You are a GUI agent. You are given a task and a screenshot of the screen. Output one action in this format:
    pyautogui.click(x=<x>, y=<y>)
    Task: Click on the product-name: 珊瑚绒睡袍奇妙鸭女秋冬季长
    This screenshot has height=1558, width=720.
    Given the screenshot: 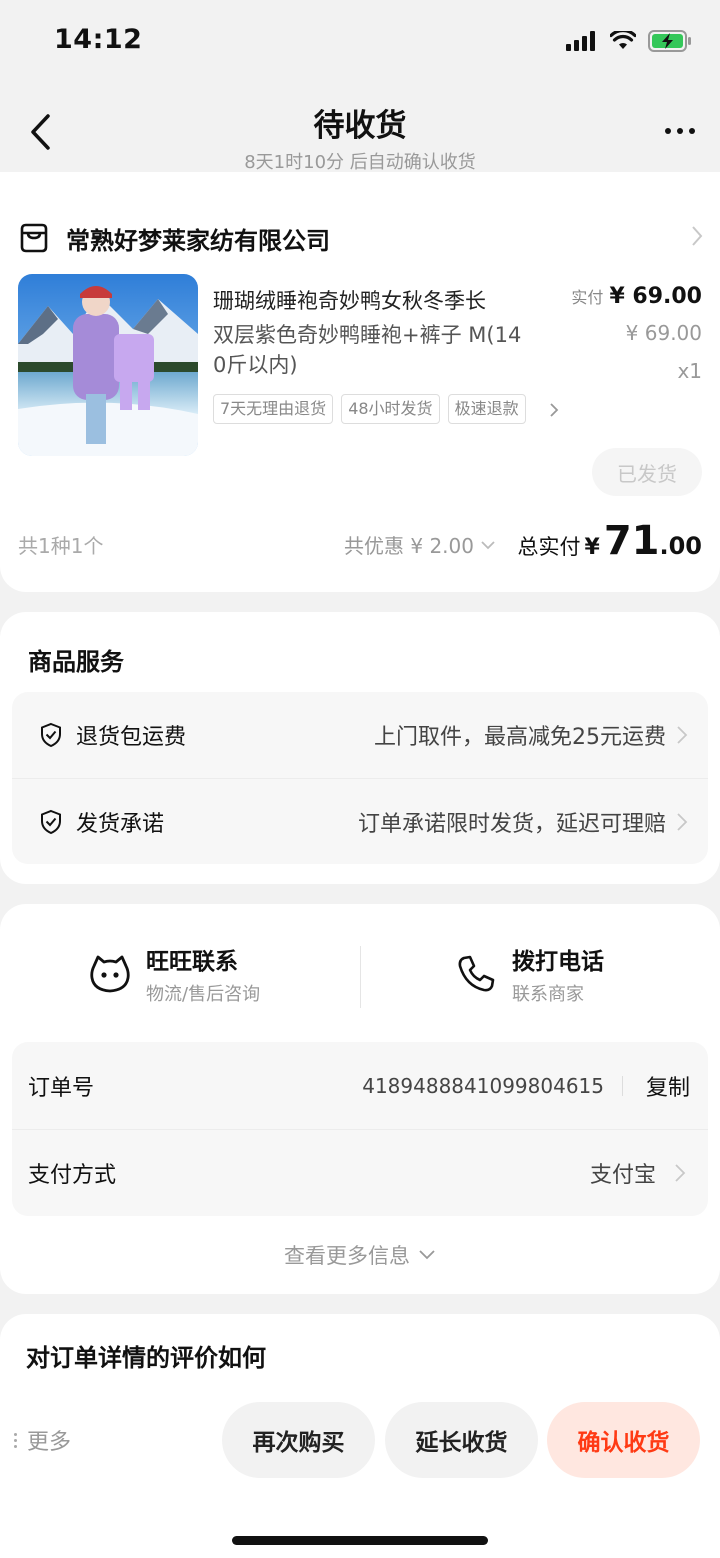 What is the action you would take?
    pyautogui.click(x=349, y=301)
    